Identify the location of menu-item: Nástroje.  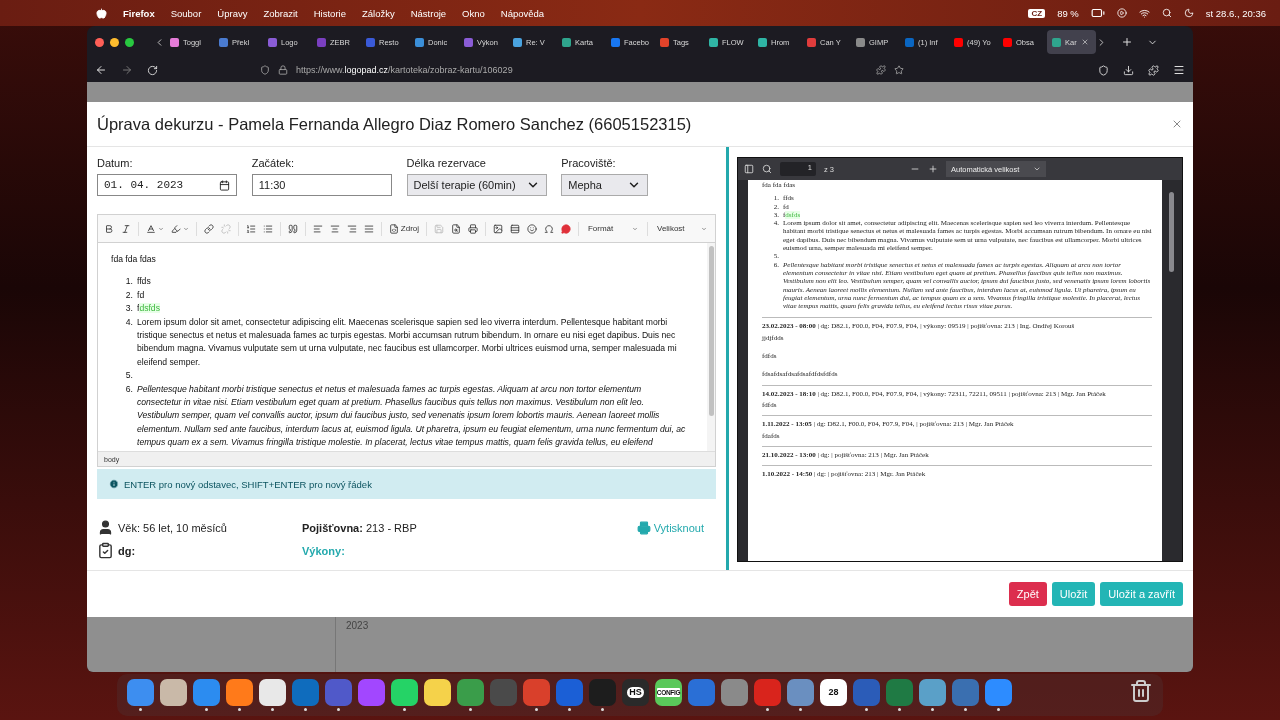
(428, 13).